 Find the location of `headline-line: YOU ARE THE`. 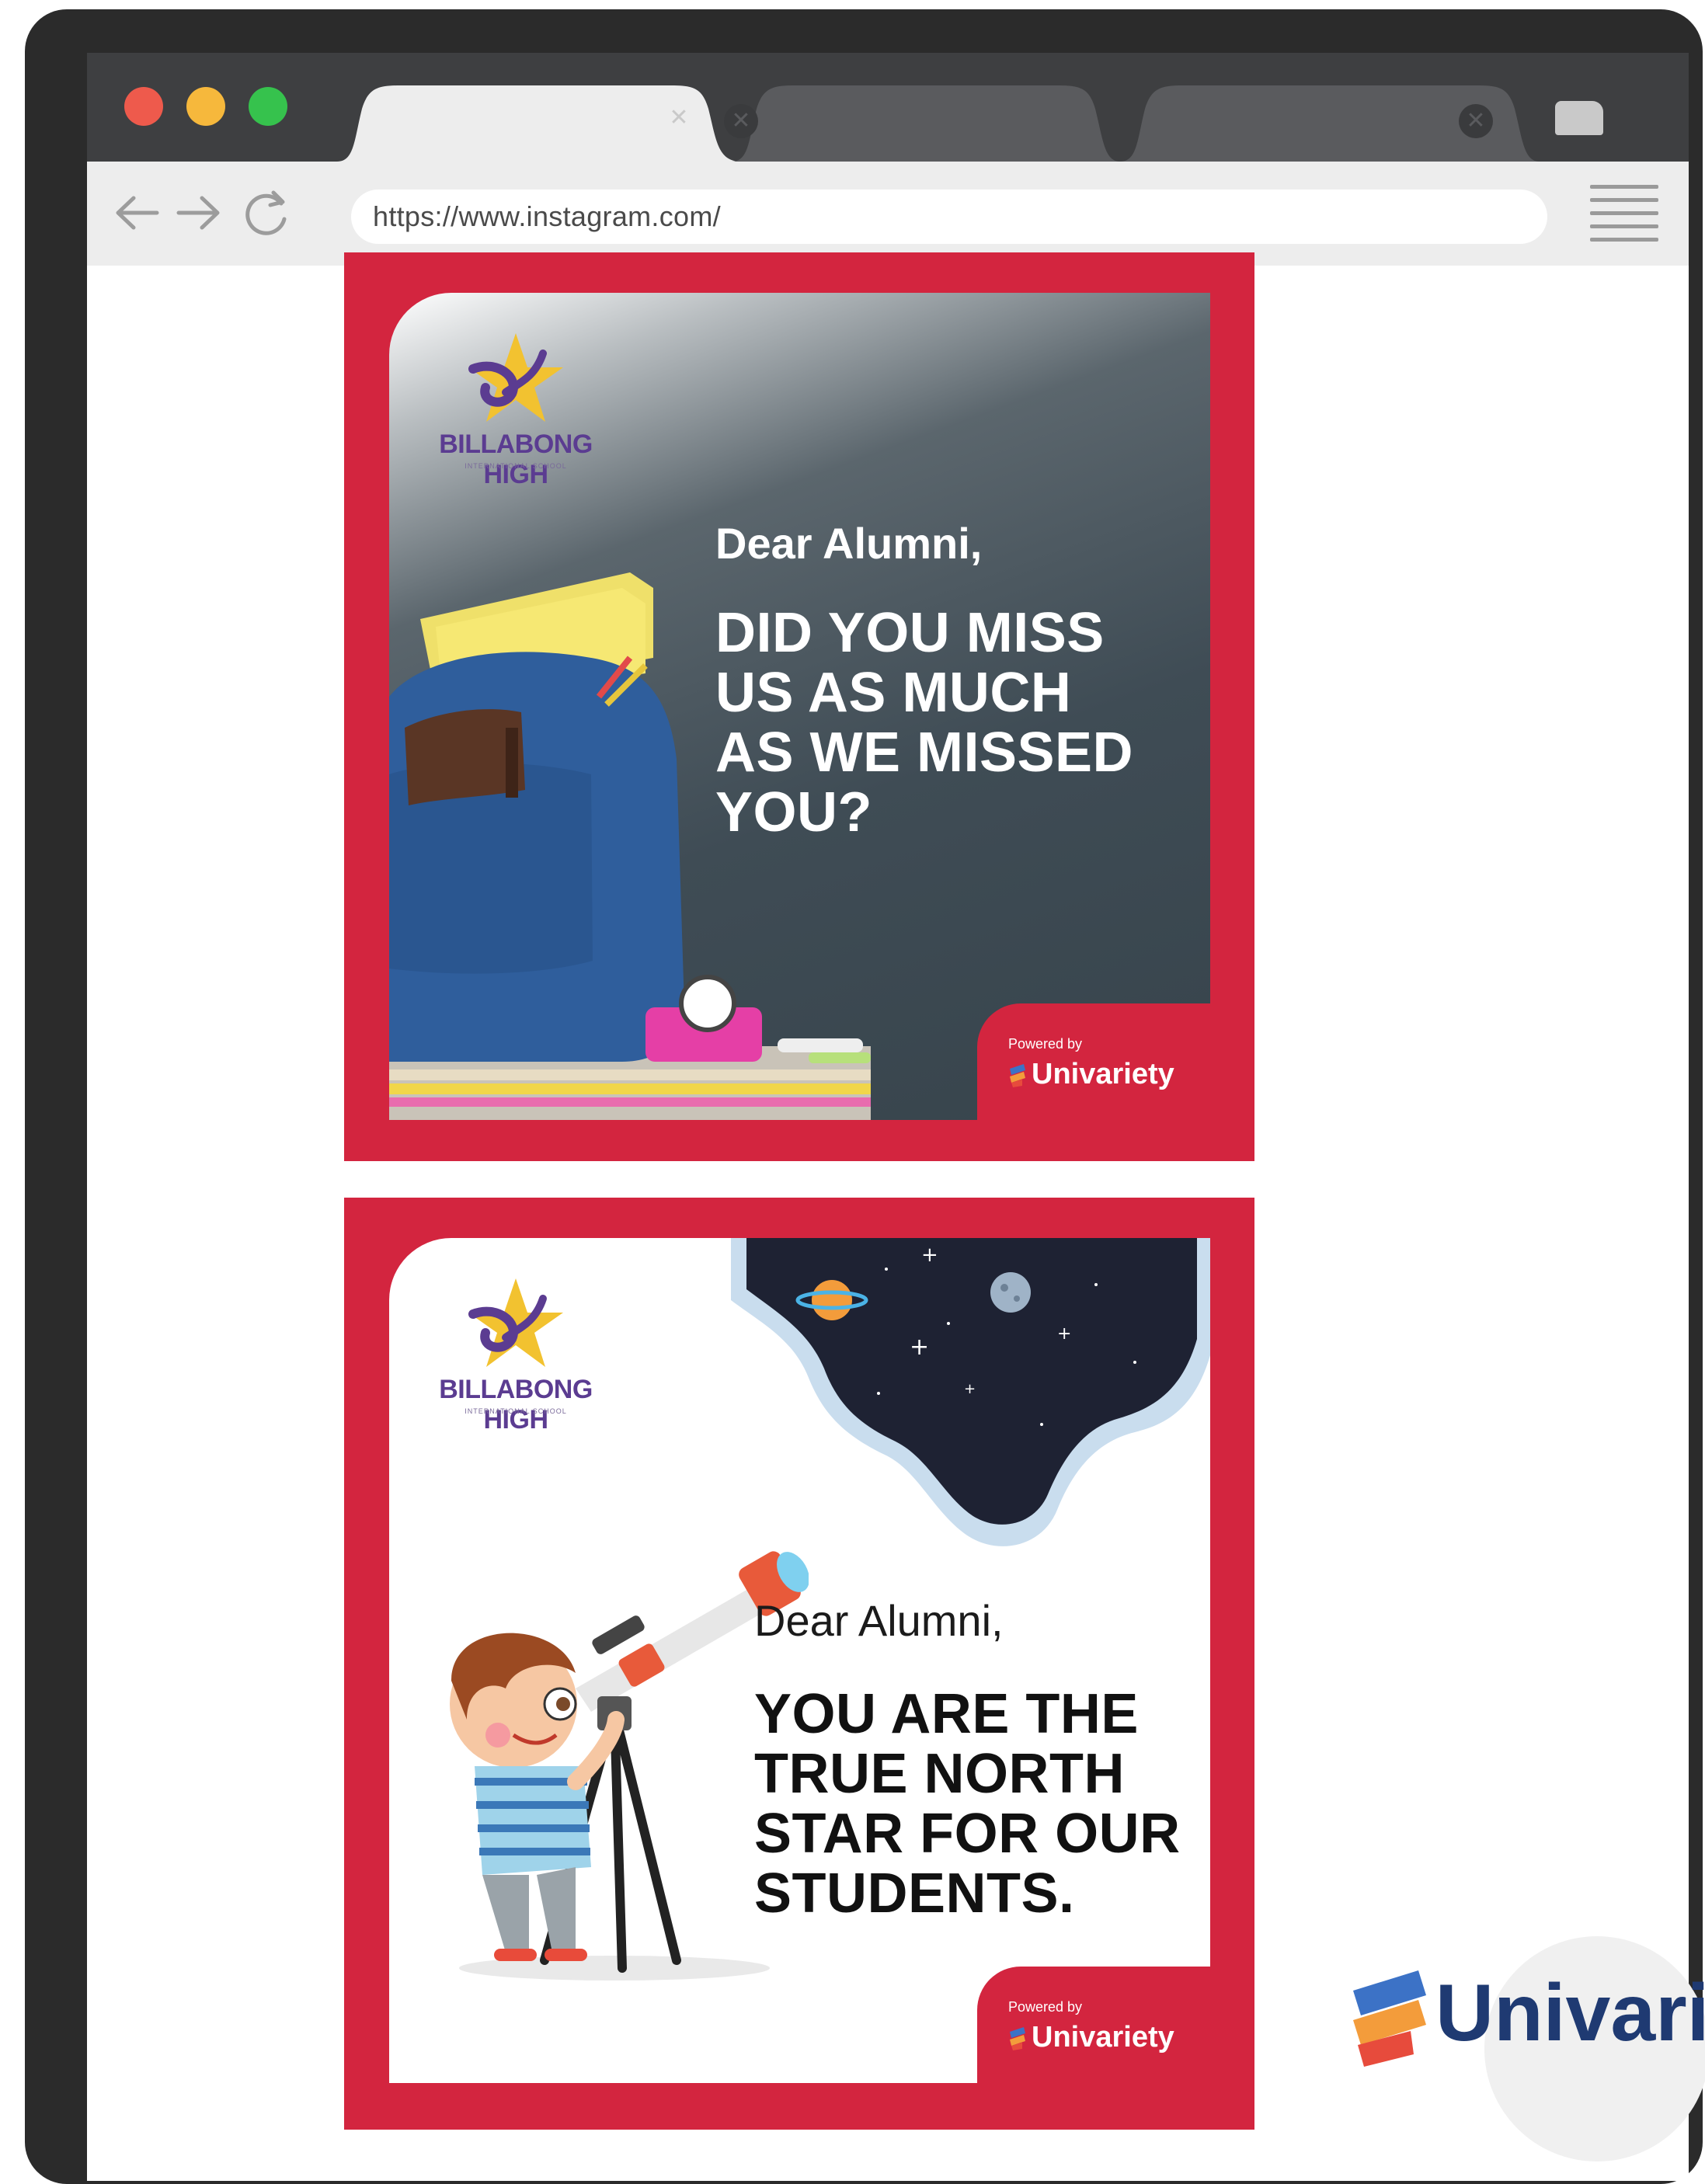

headline-line: YOU ARE THE is located at coordinates (946, 1714).